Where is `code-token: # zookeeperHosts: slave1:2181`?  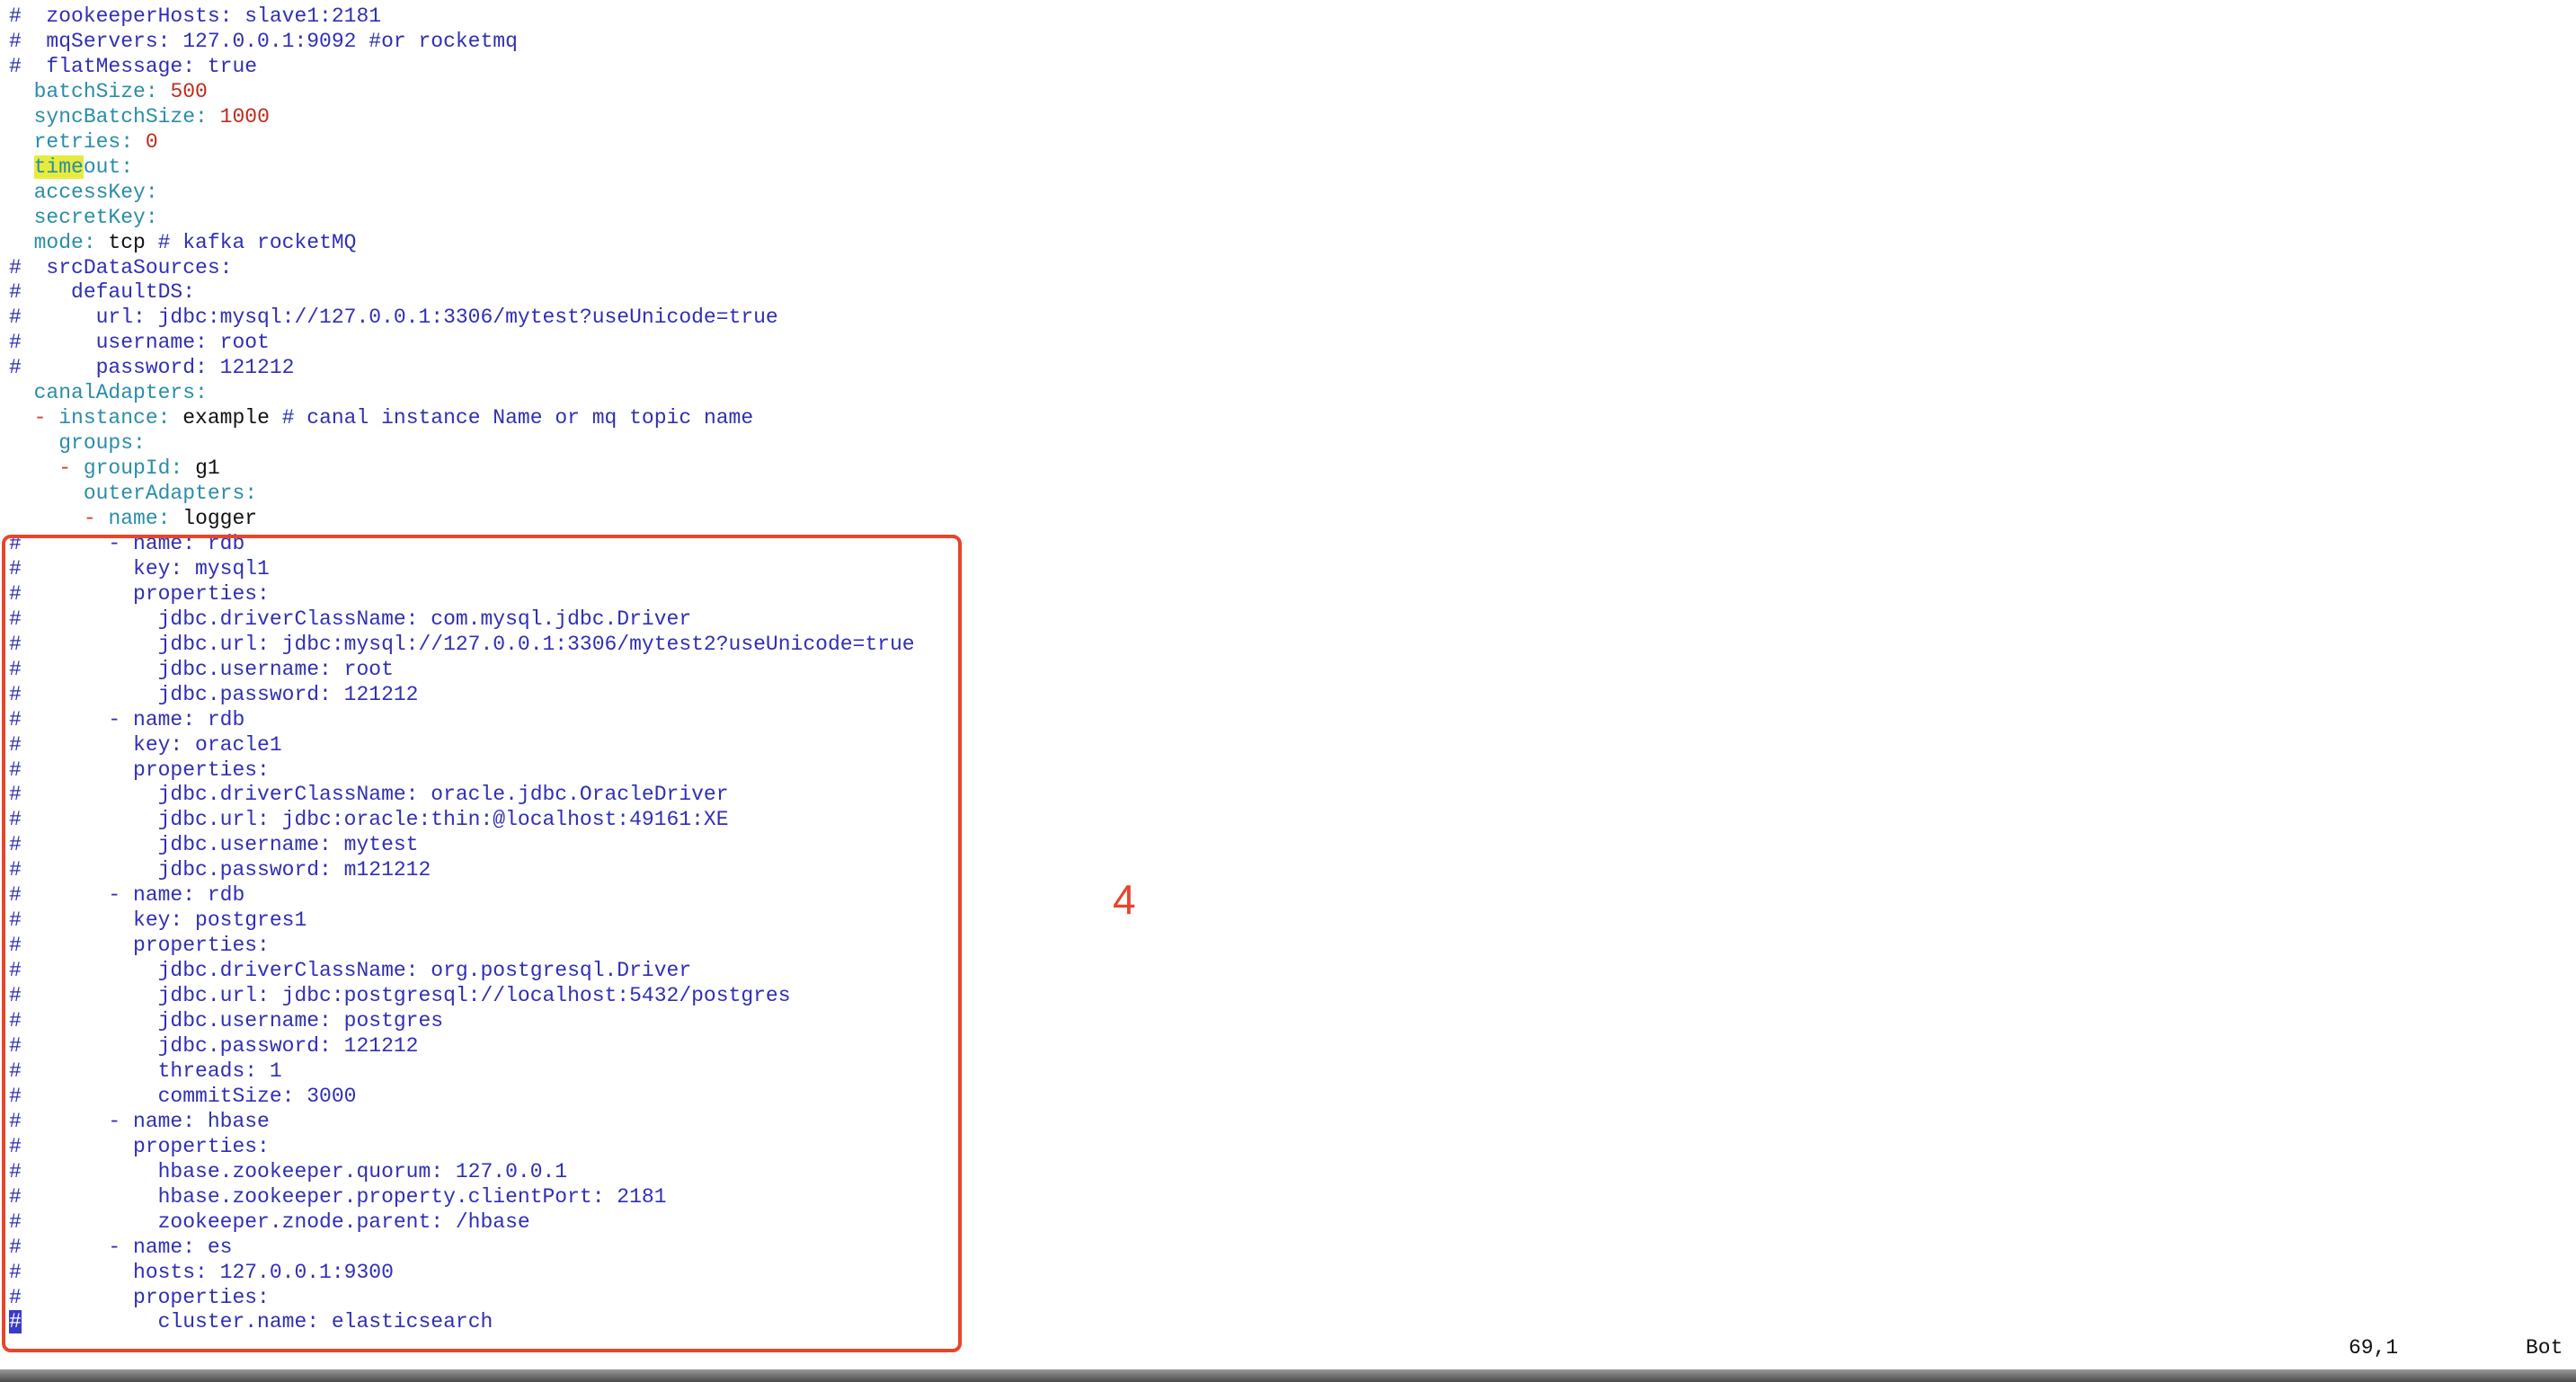 code-token: # zookeeperHosts: slave1:2181 is located at coordinates (195, 16).